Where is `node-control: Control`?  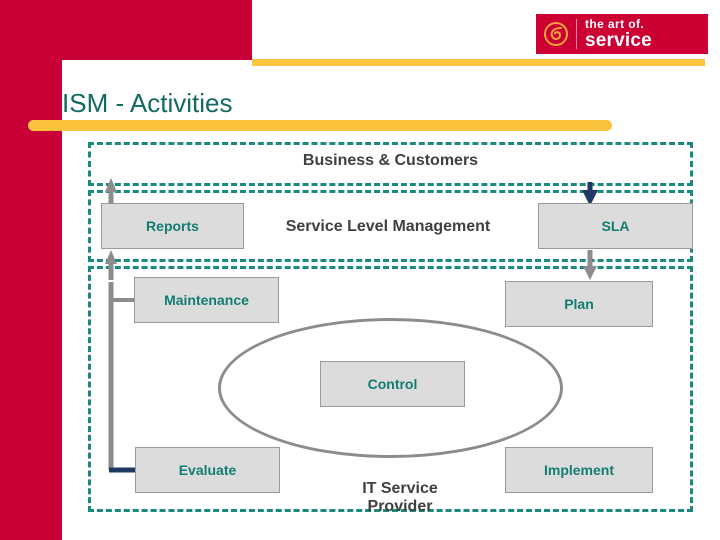 node-control: Control is located at coordinates (392, 384).